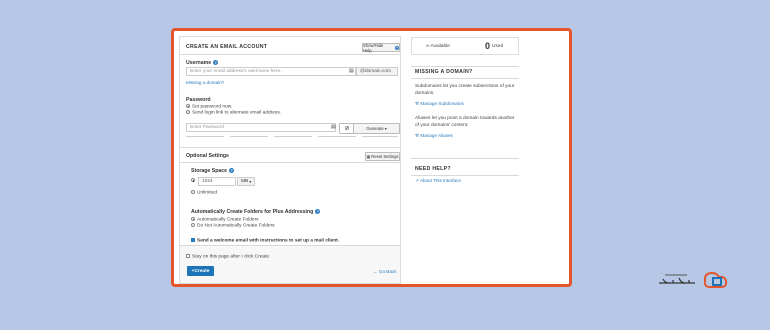 The width and height of the screenshot is (770, 330). I want to click on about-interface-link: ↗ About This Interface, so click(438, 181).